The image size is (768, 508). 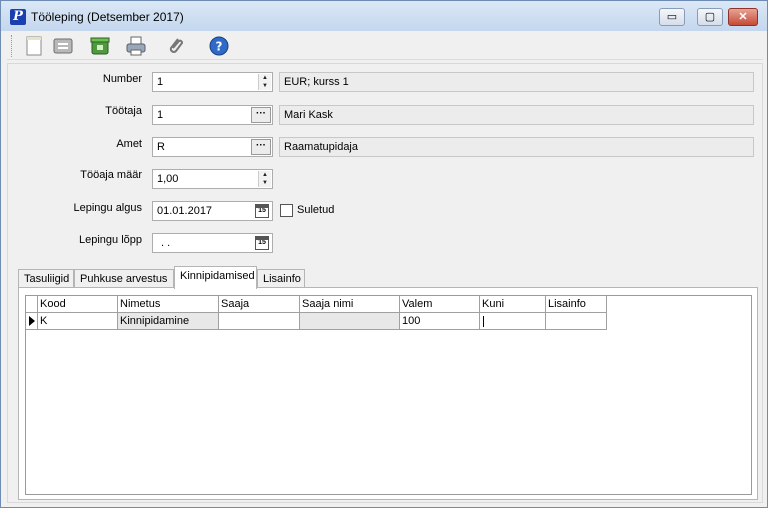 I want to click on current-row-indicator-icon, so click(x=32, y=321).